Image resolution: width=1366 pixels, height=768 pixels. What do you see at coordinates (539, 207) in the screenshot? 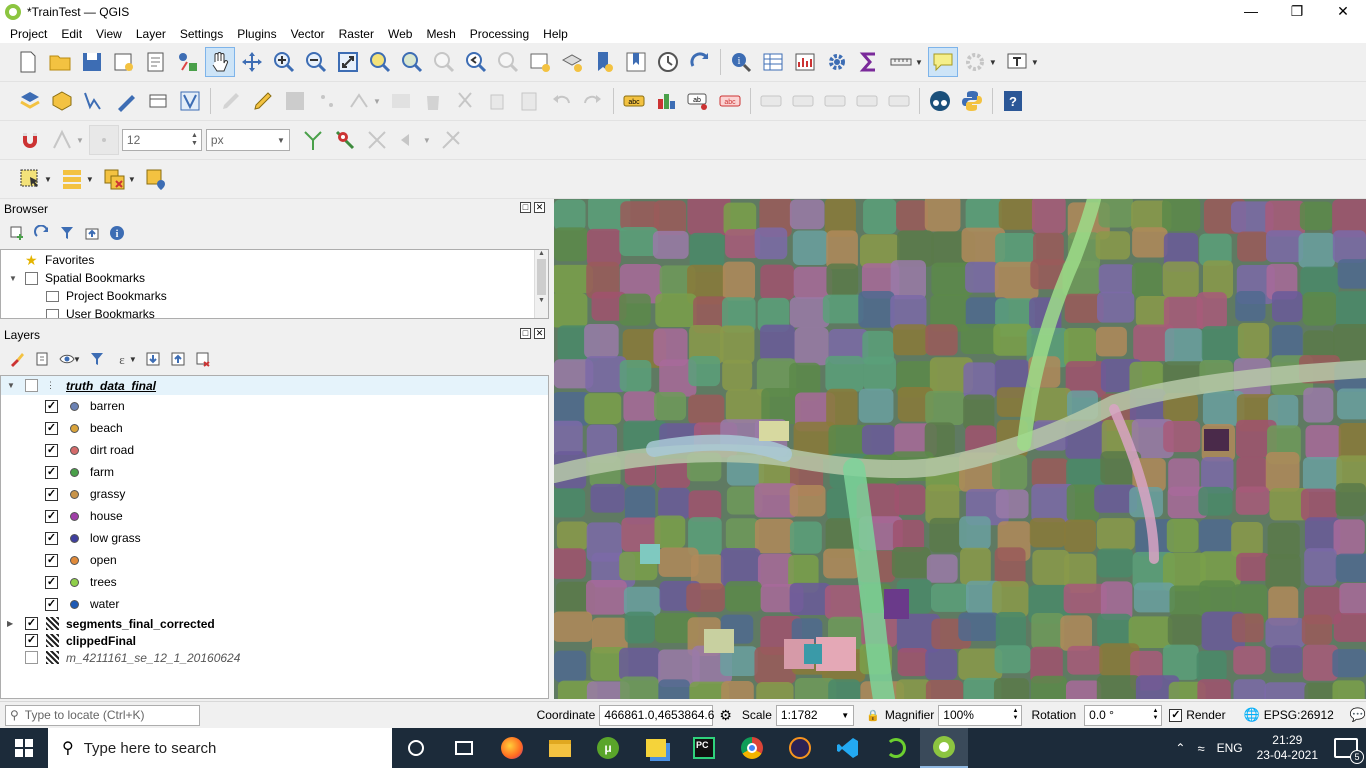
I see `close-panel-icon: ✕` at bounding box center [539, 207].